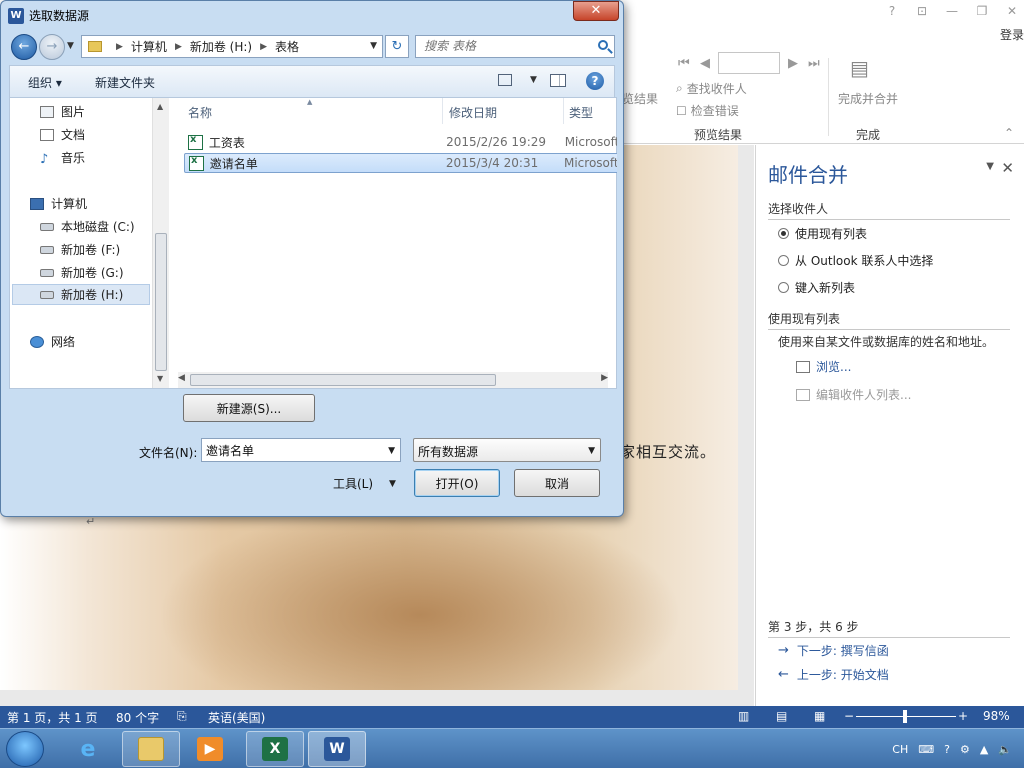 This screenshot has height=768, width=1024. What do you see at coordinates (210, 749) in the screenshot?
I see `media-player-taskbar-button: ▶` at bounding box center [210, 749].